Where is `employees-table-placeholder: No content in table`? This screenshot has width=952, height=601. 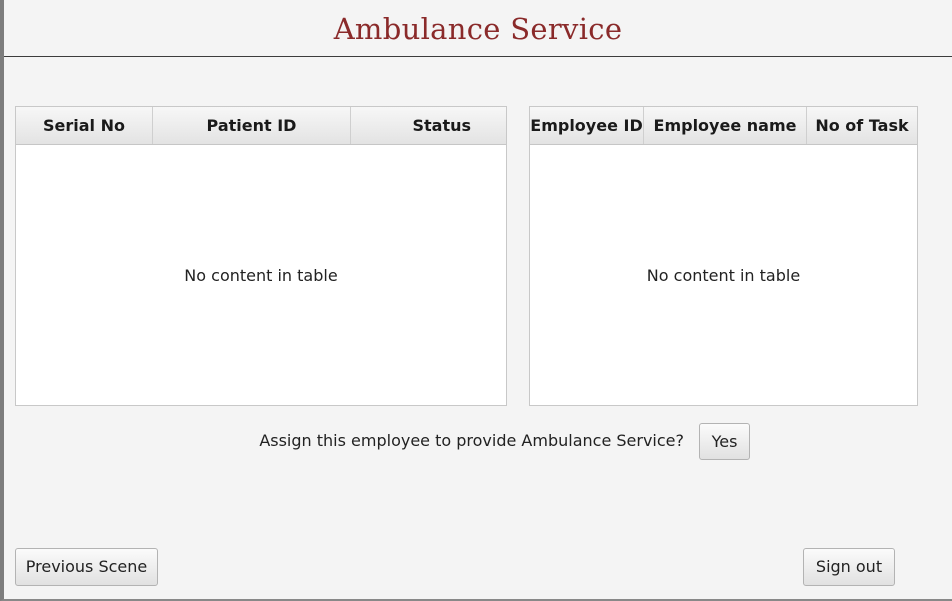 employees-table-placeholder: No content in table is located at coordinates (723, 275).